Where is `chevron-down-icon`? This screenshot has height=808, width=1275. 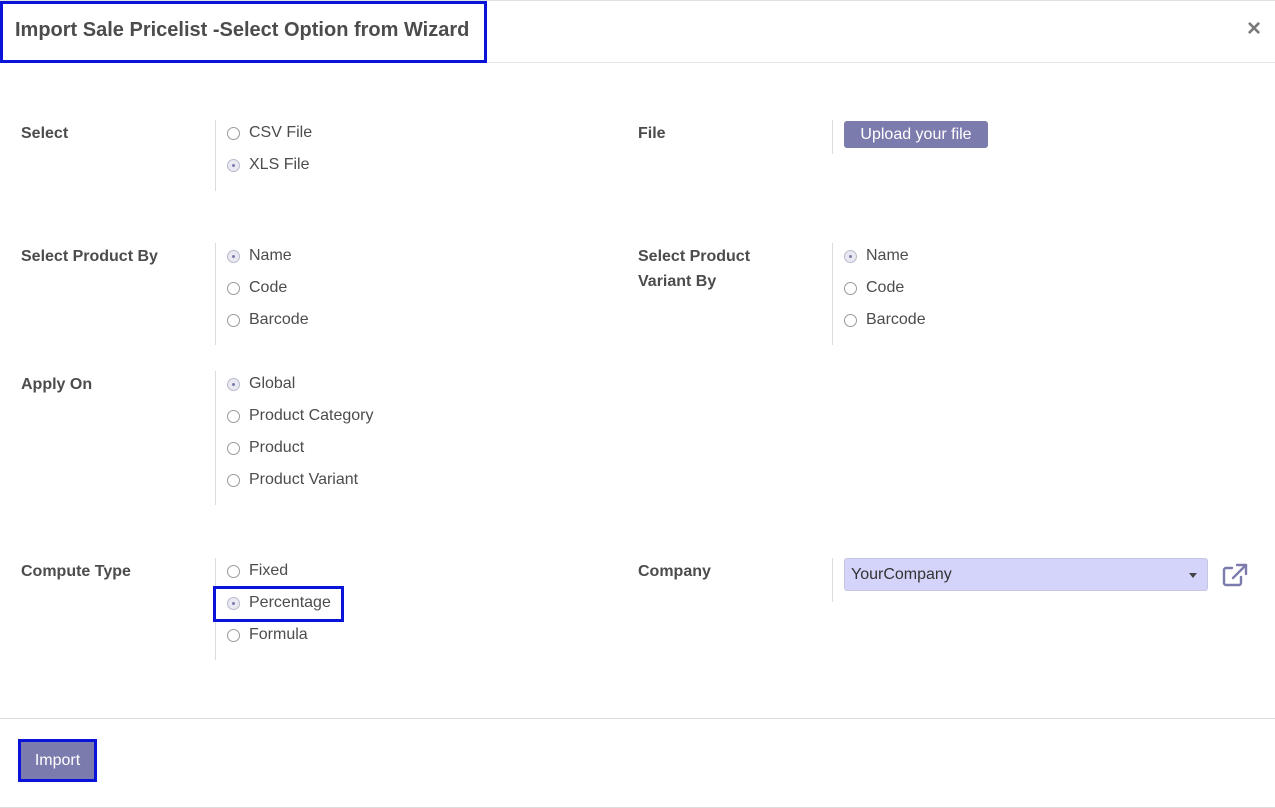 chevron-down-icon is located at coordinates (1193, 575).